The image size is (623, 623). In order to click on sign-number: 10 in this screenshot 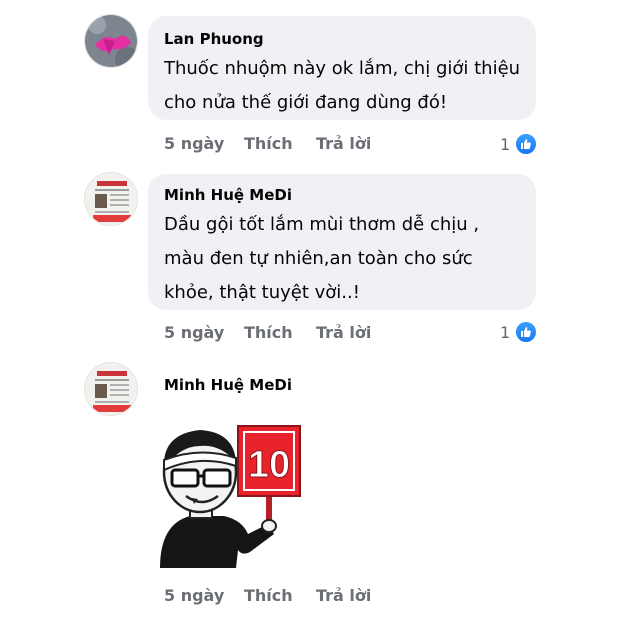, I will do `click(269, 465)`.